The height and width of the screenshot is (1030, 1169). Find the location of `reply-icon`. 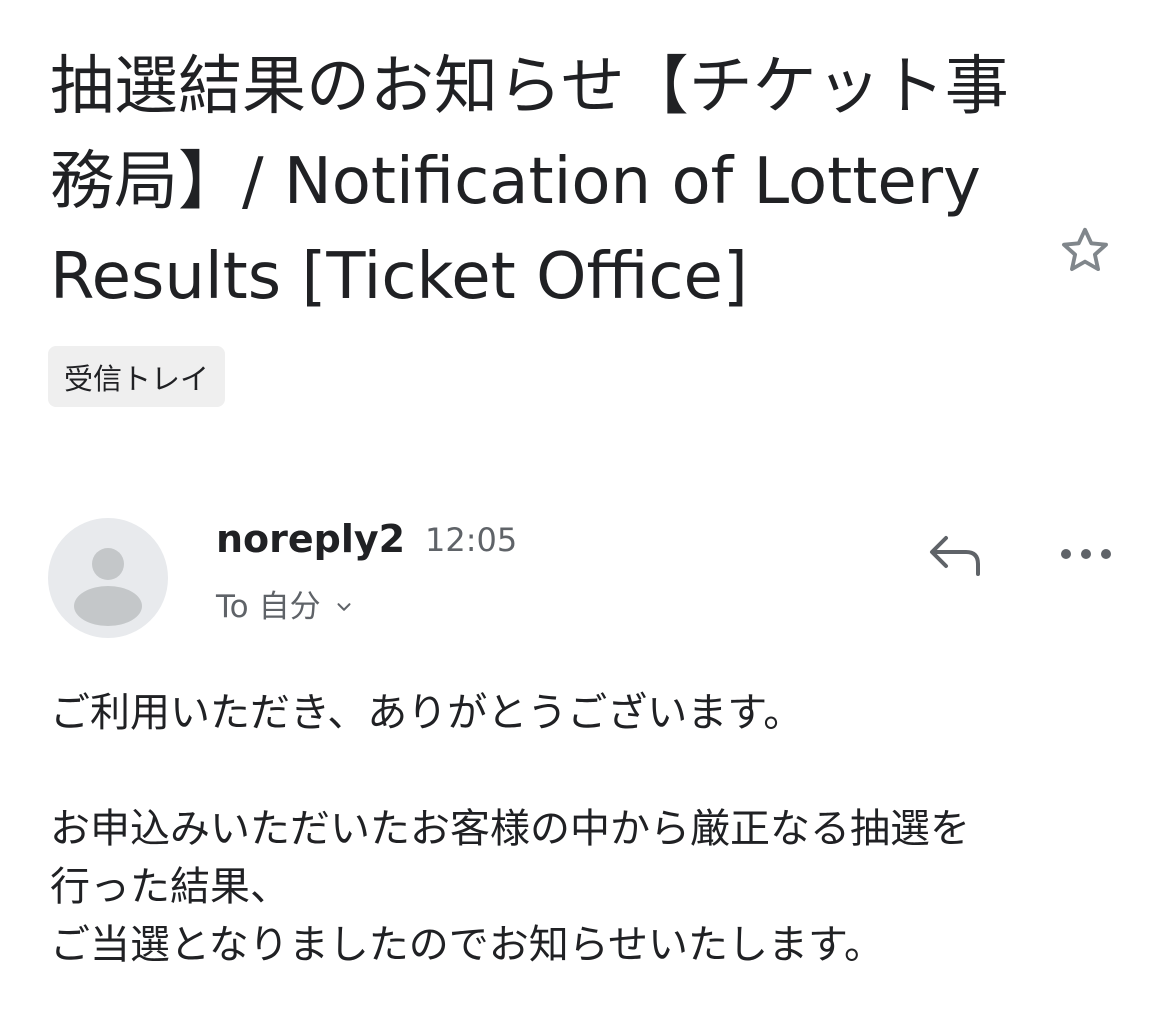

reply-icon is located at coordinates (955, 556).